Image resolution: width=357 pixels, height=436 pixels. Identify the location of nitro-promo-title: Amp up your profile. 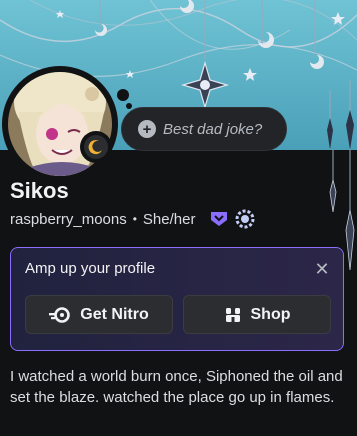
(90, 268).